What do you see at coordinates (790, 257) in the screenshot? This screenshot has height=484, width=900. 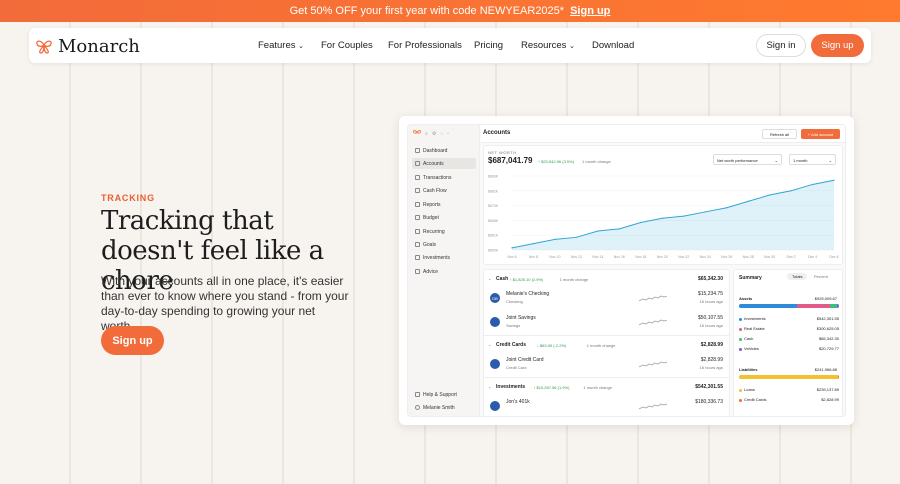 I see `x-tick-label: Dec 2` at bounding box center [790, 257].